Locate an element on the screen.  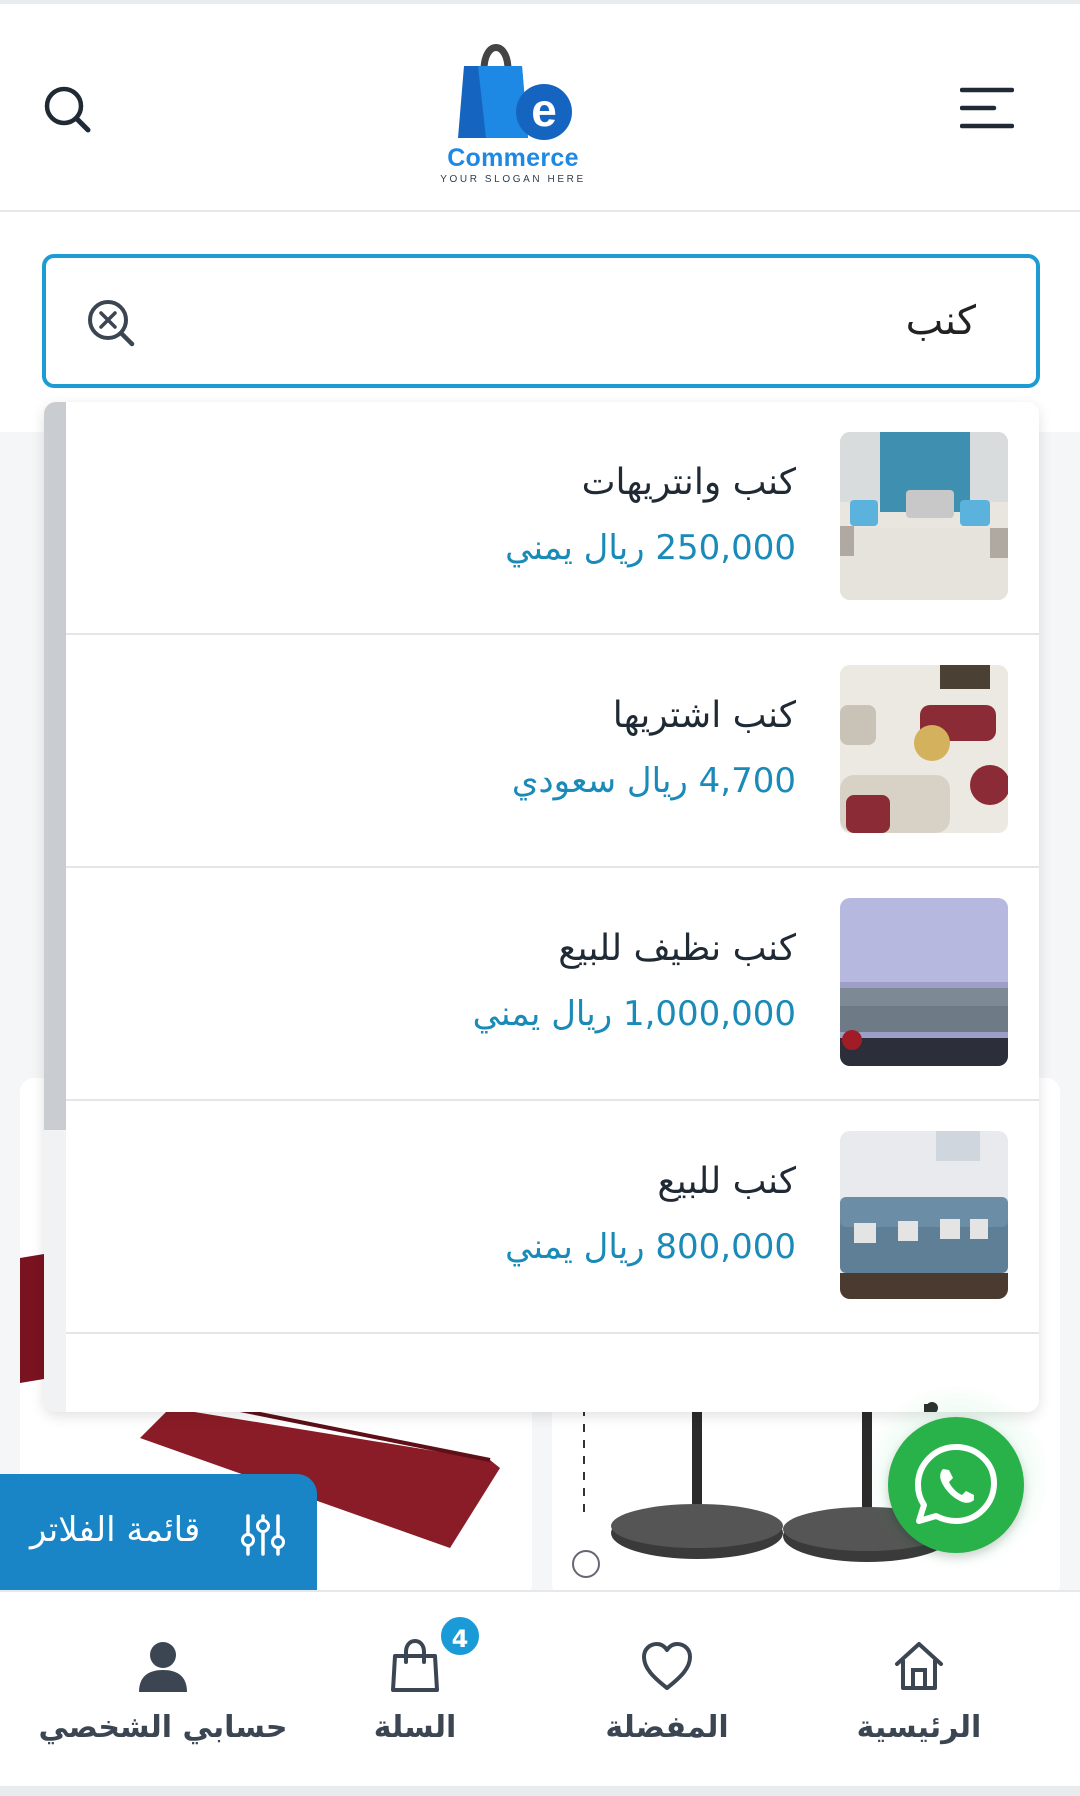
nav-home: الرئيسية is located at coordinates (919, 1694).